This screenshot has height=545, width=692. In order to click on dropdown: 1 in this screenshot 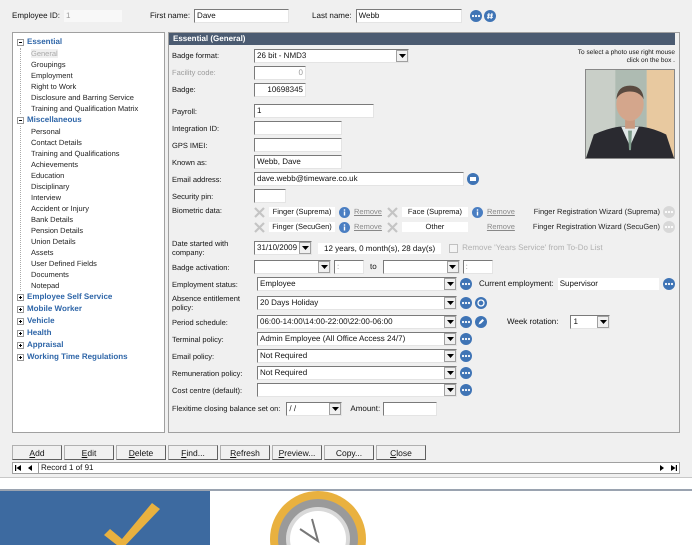, I will do `click(590, 322)`.